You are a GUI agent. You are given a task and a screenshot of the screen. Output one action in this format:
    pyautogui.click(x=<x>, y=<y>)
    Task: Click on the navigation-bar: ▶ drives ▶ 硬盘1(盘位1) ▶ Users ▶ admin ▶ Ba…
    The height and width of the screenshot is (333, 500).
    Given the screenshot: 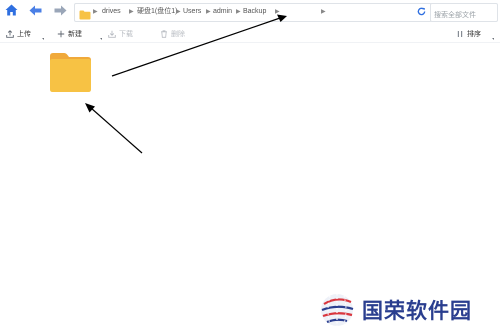 What is the action you would take?
    pyautogui.click(x=250, y=12)
    